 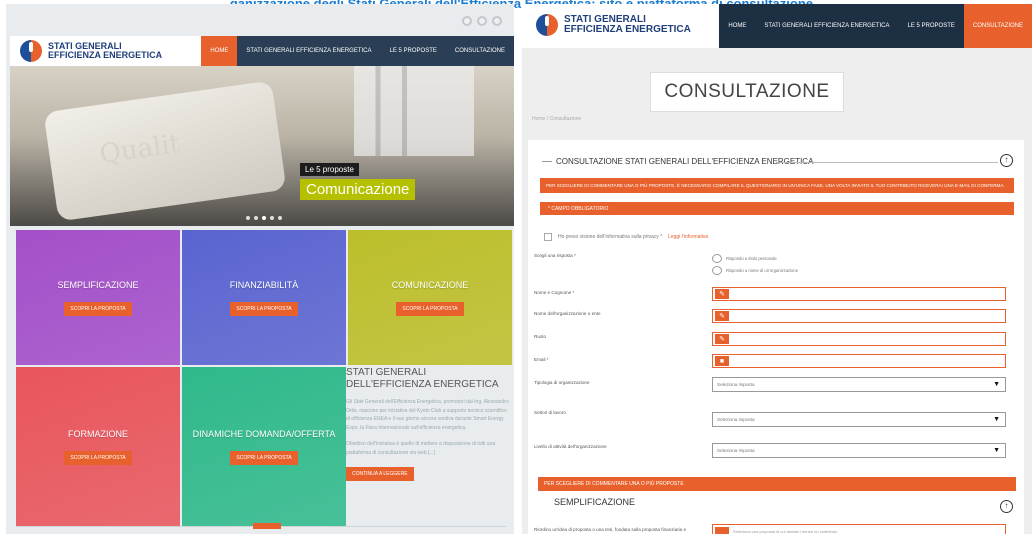 I want to click on hero-title: Comunicazione, so click(x=358, y=189).